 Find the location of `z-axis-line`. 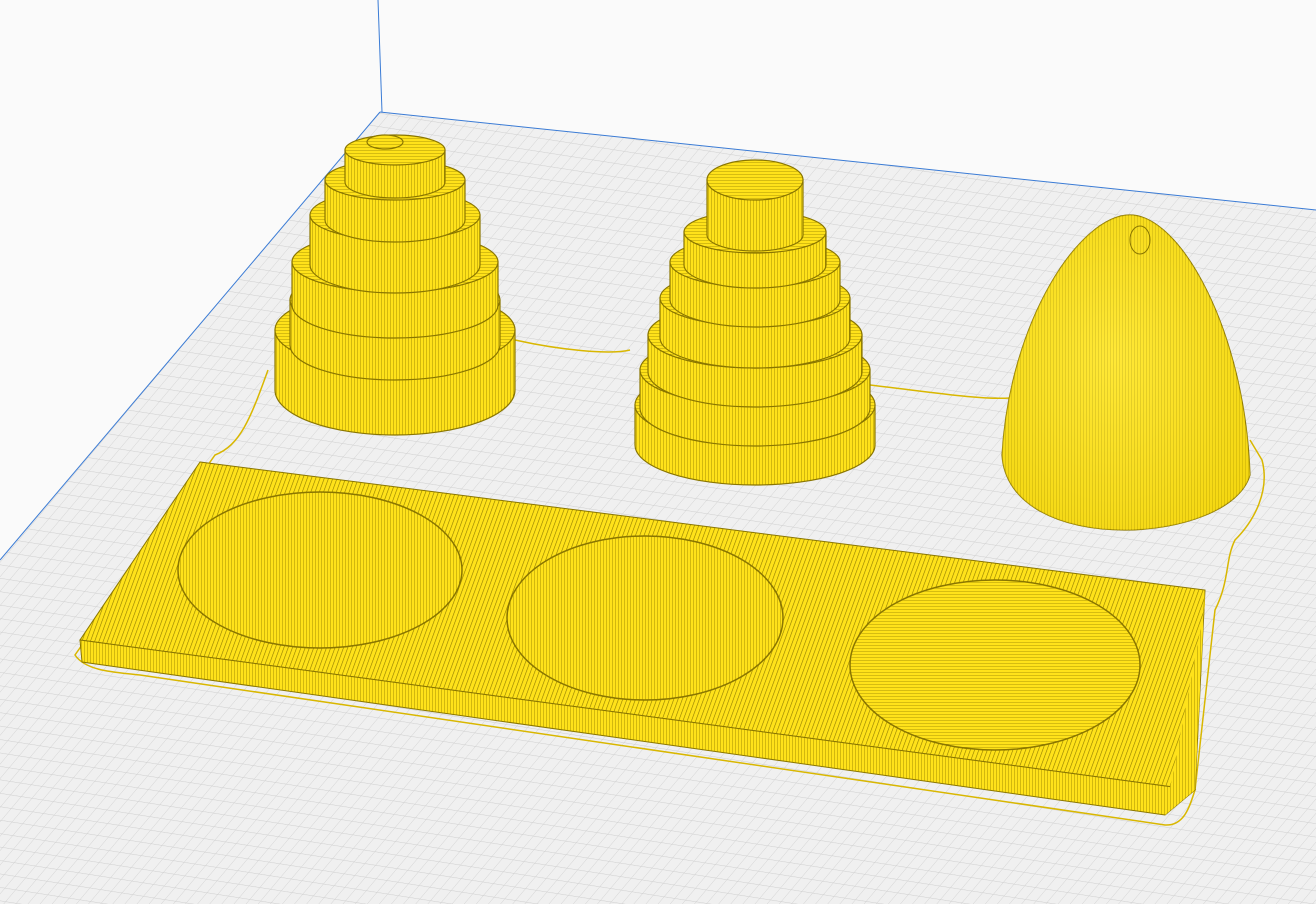

z-axis-line is located at coordinates (380, 56).